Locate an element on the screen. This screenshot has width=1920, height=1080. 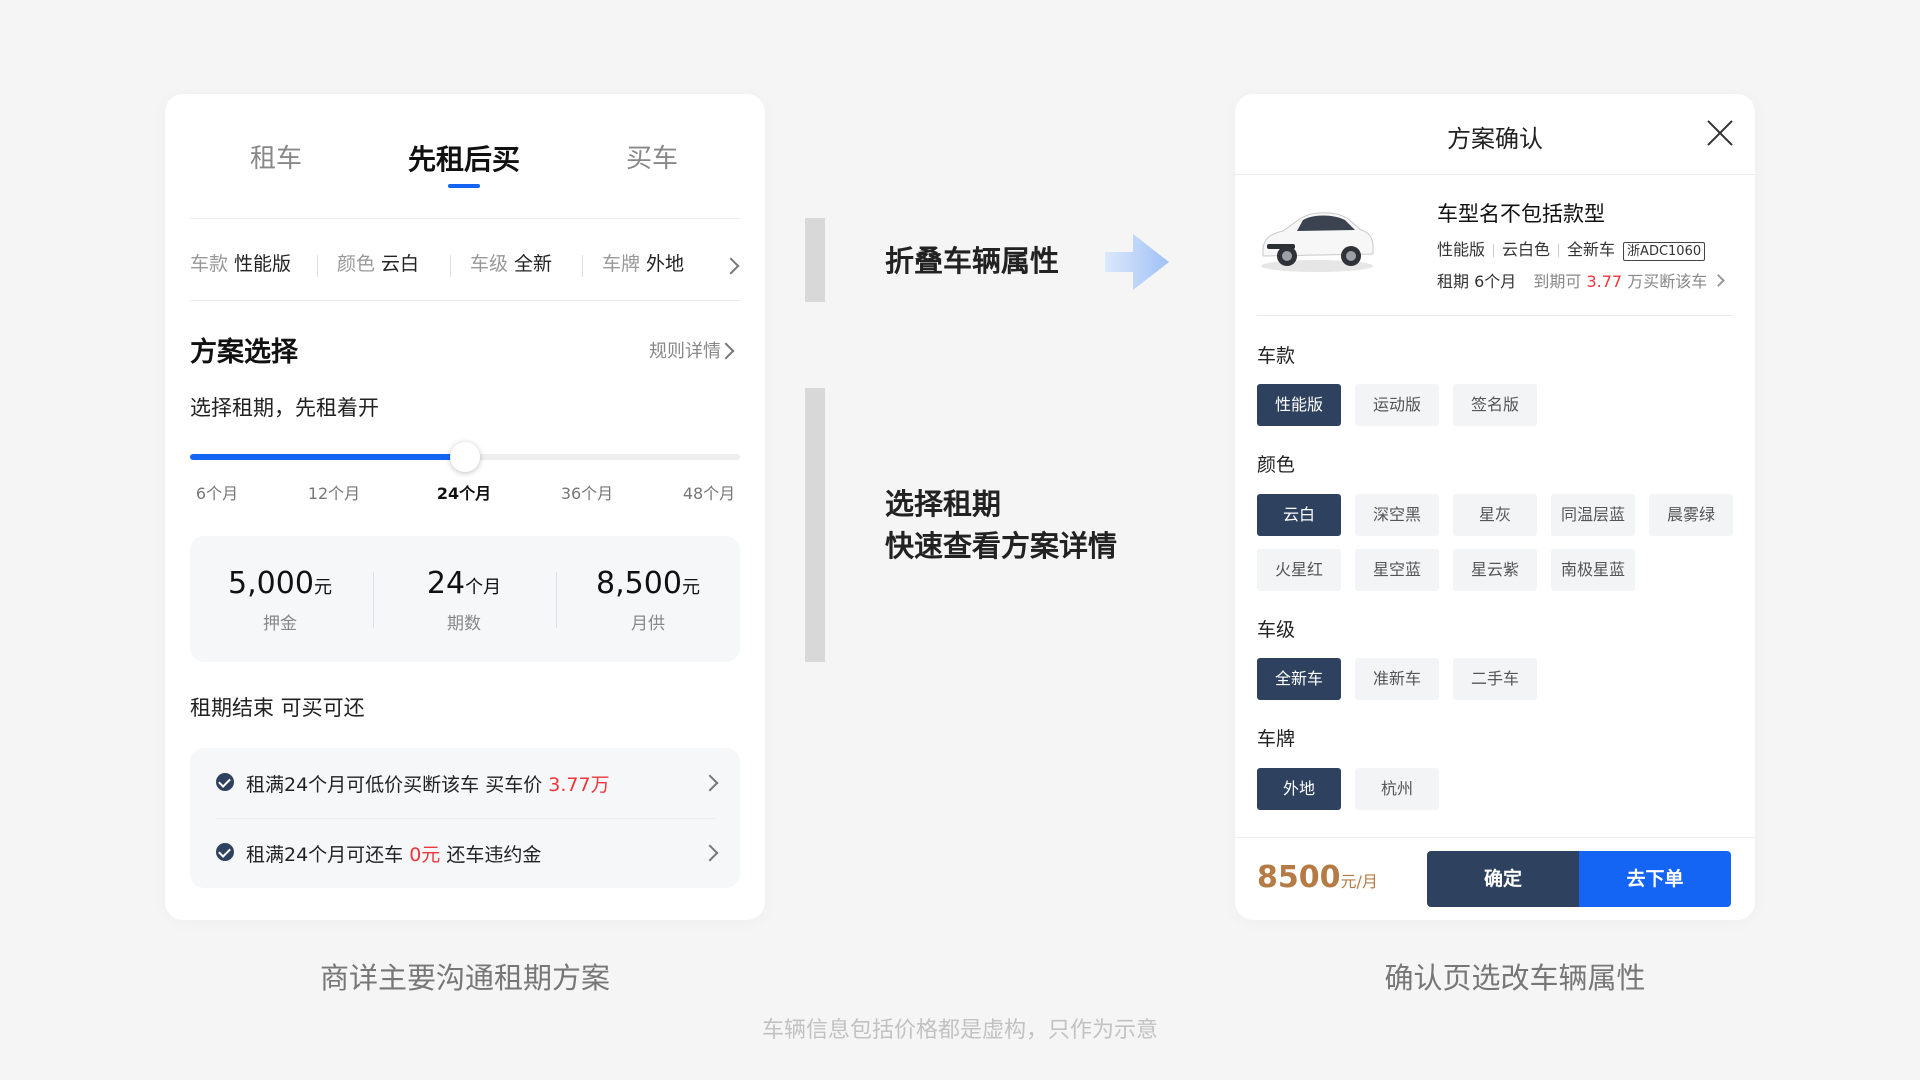
group-label-grade: 车级 is located at coordinates (1276, 630).